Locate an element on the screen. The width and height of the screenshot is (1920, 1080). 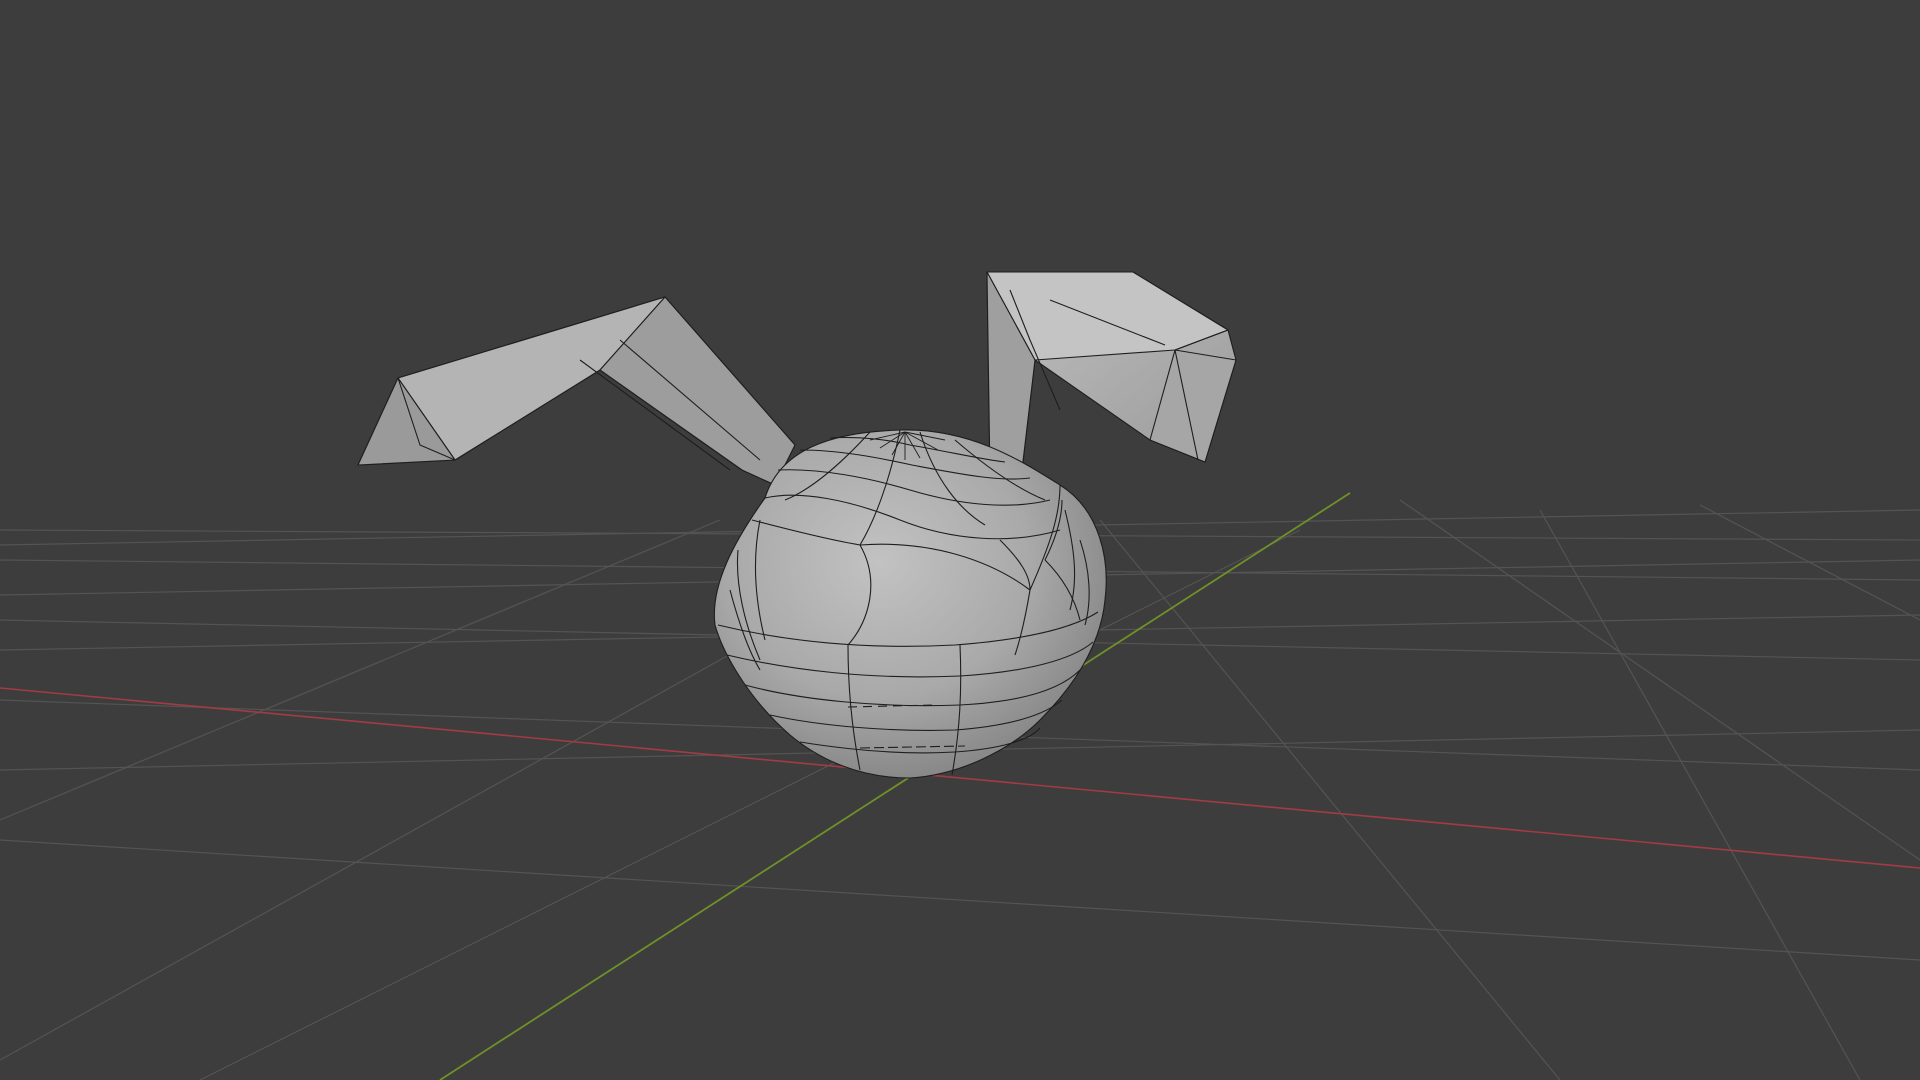
left-ear is located at coordinates (576, 391).